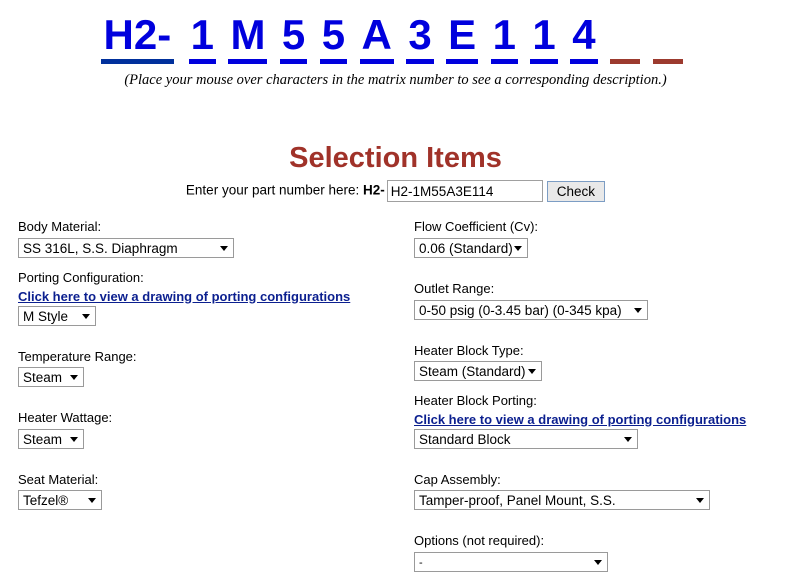 The image size is (791, 583). I want to click on select-outlet-range: 0-50 psig (0-3.45 bar) (0-345 kpa), so click(531, 309).